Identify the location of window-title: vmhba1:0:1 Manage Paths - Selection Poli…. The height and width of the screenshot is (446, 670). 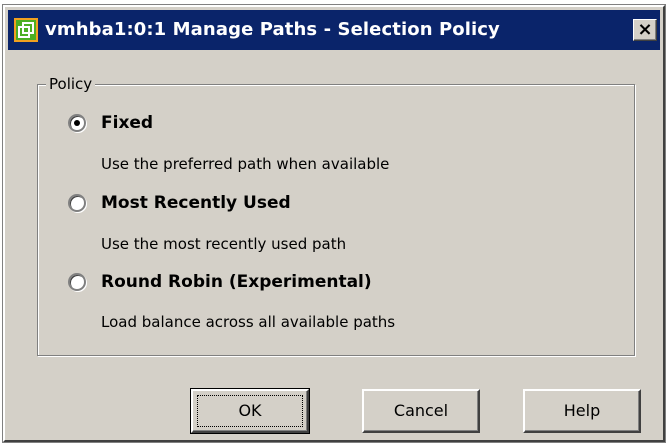
(272, 29).